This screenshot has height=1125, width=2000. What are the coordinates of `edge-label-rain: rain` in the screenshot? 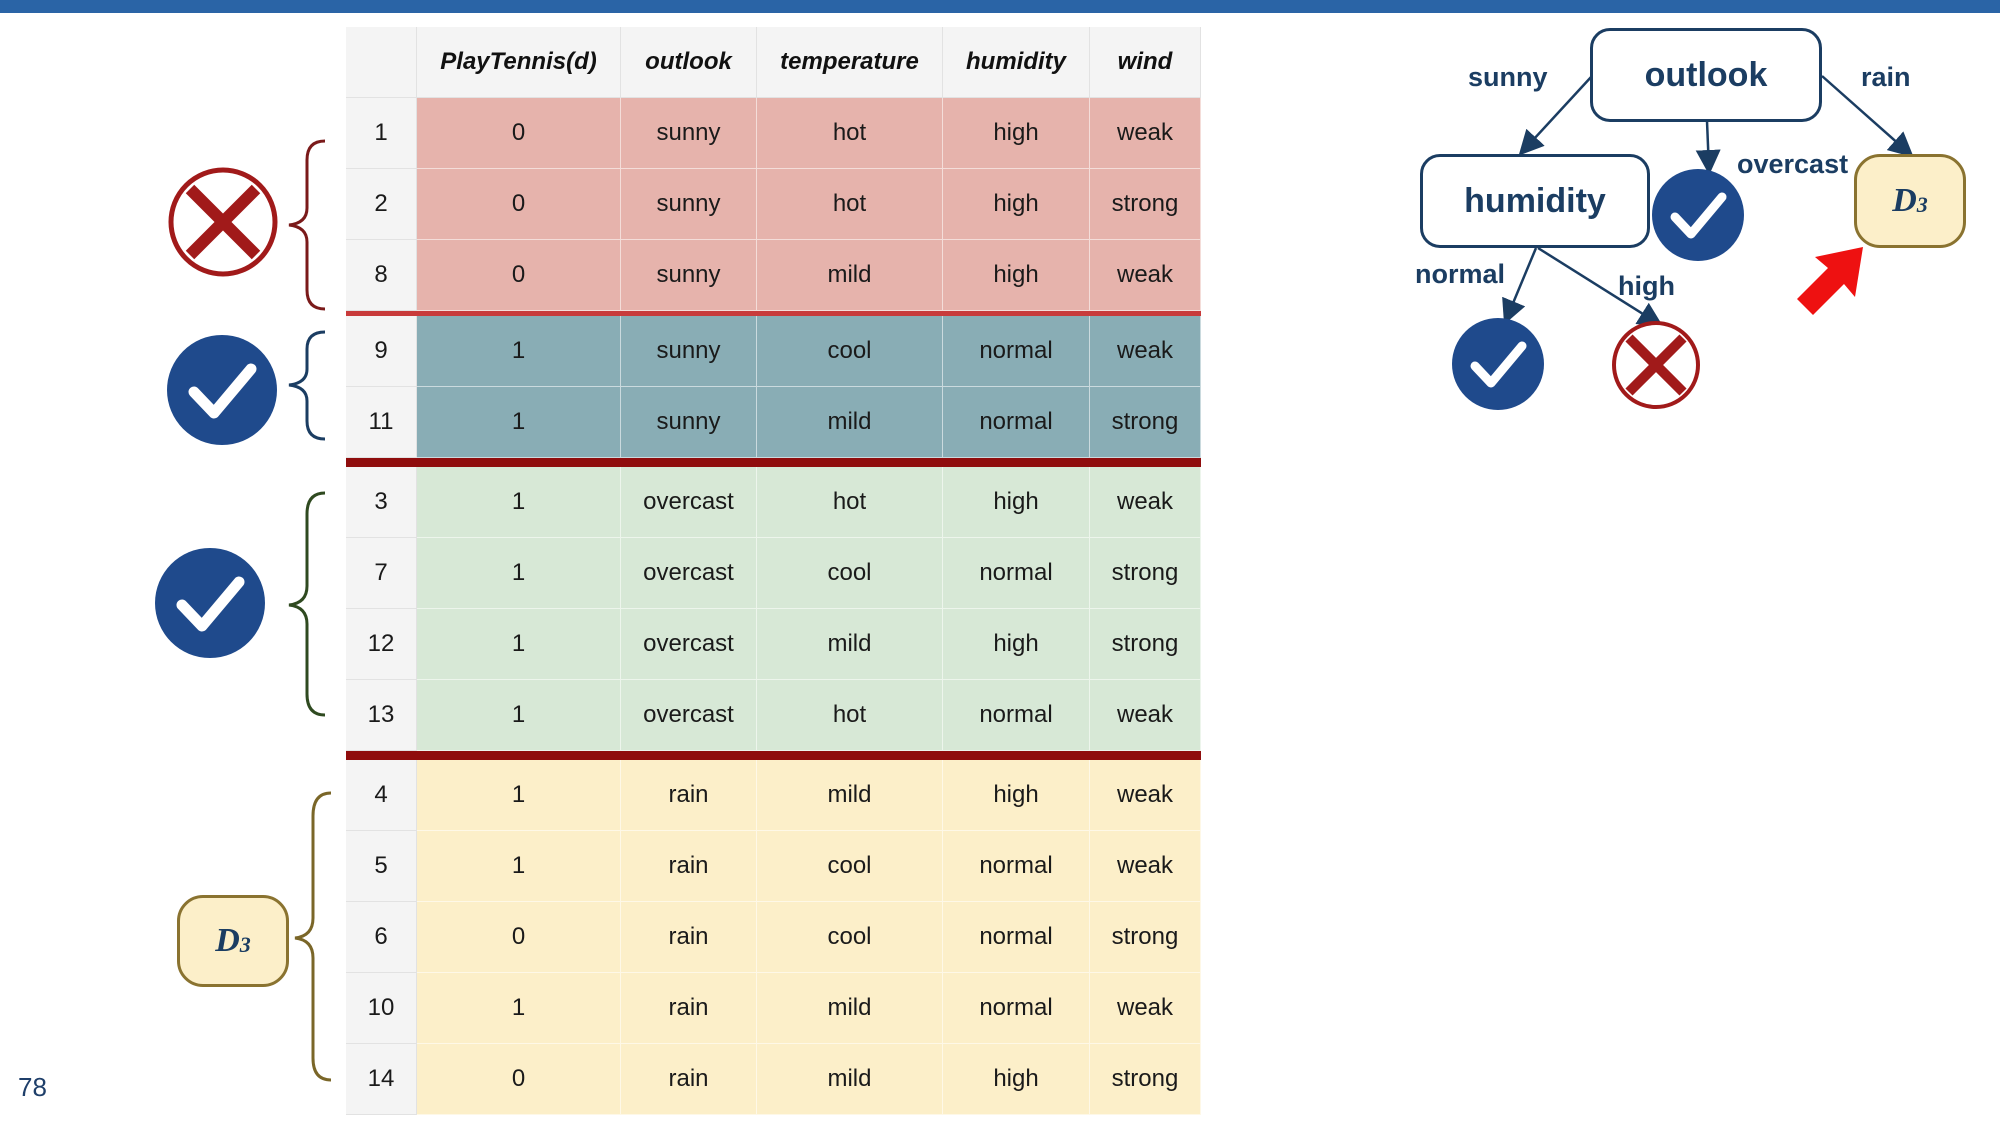 It's located at (1886, 77).